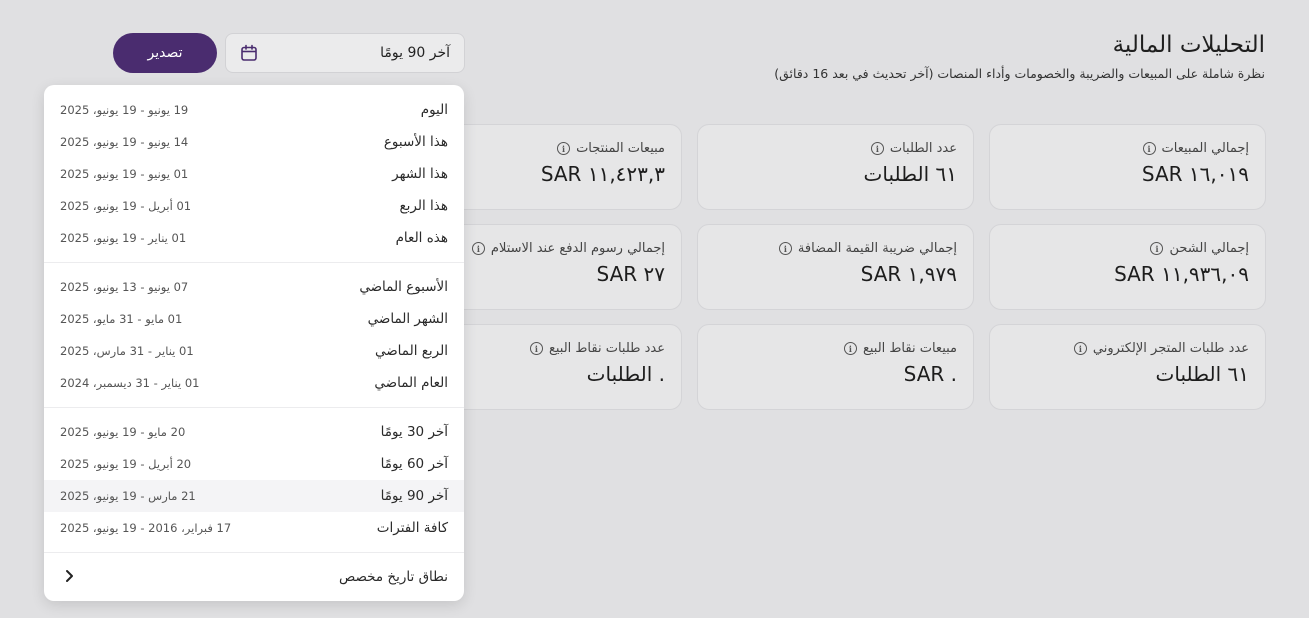  Describe the element at coordinates (1188, 45) in the screenshot. I see `page-title: التحليلات المالية` at that location.